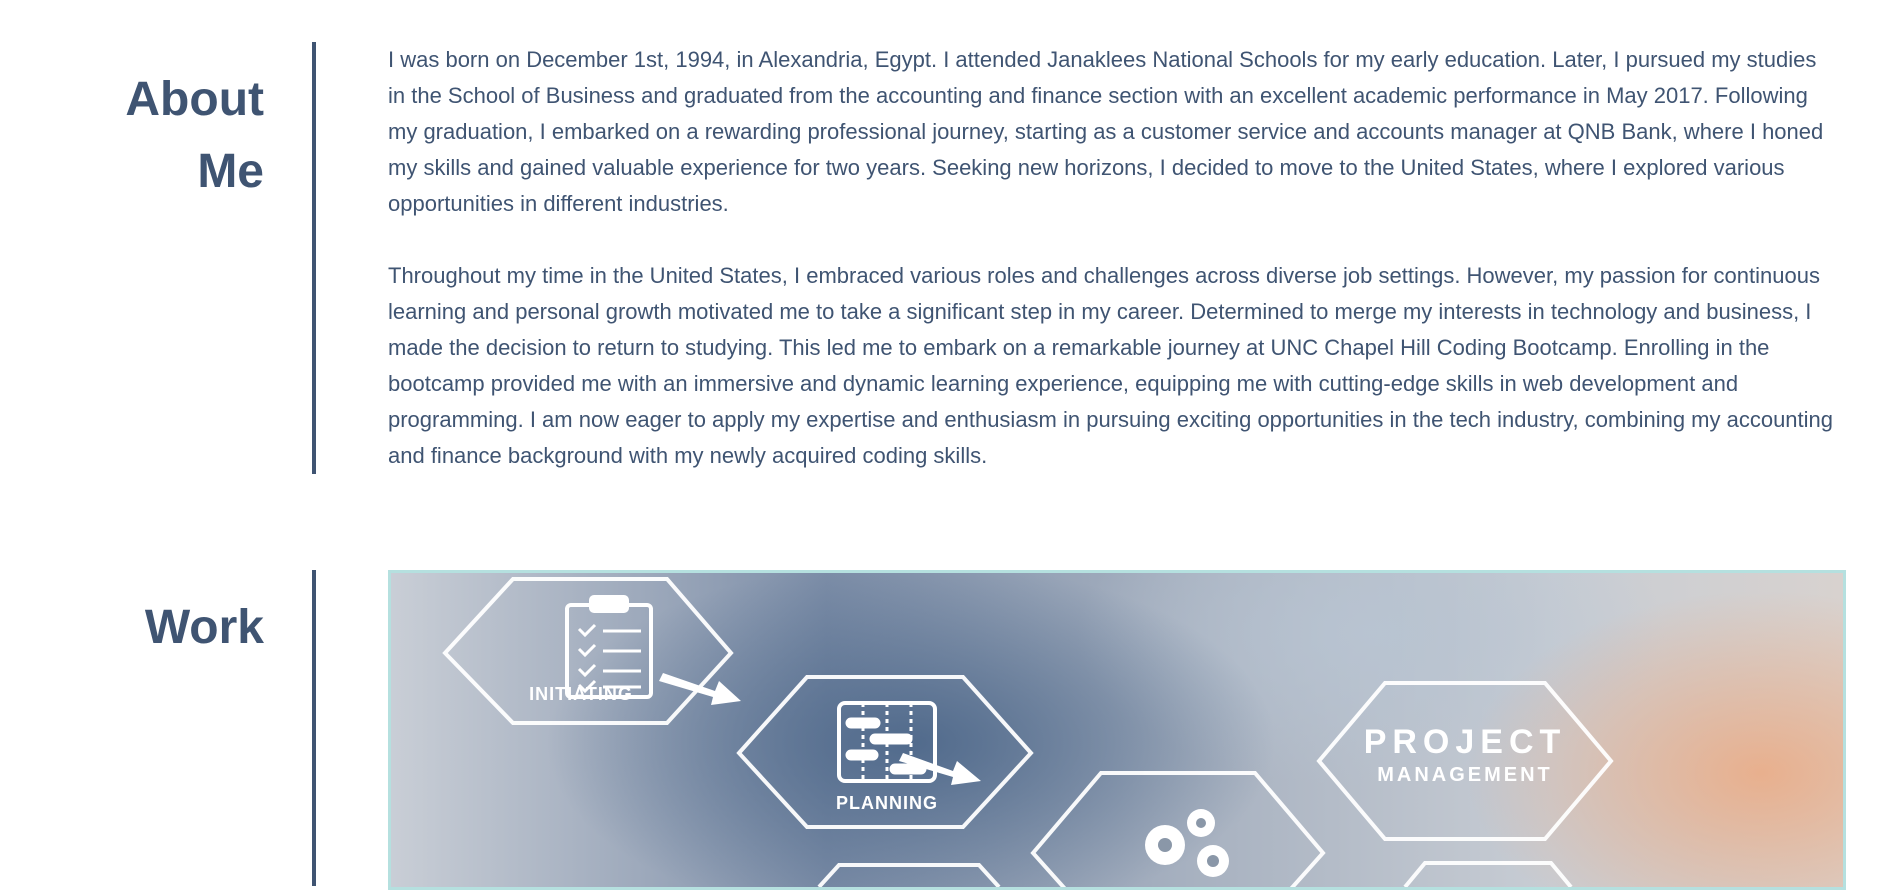  I want to click on clipboard-checklist-icon, so click(609, 647).